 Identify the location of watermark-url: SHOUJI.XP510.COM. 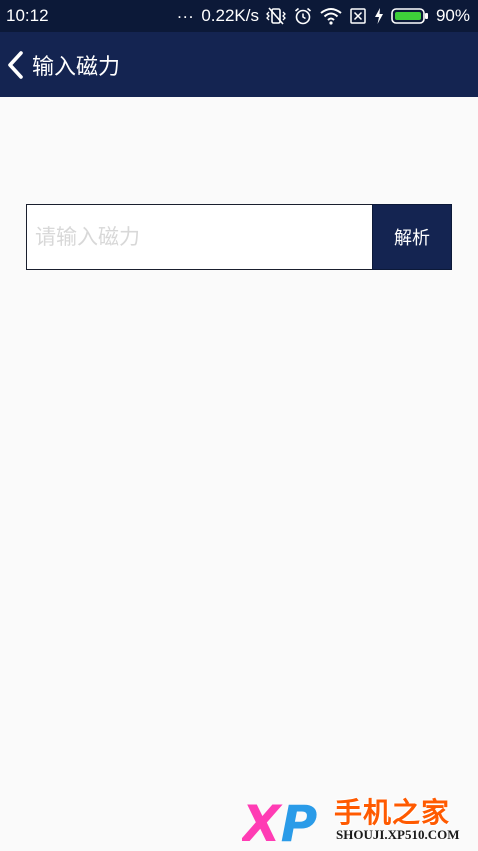
(398, 834).